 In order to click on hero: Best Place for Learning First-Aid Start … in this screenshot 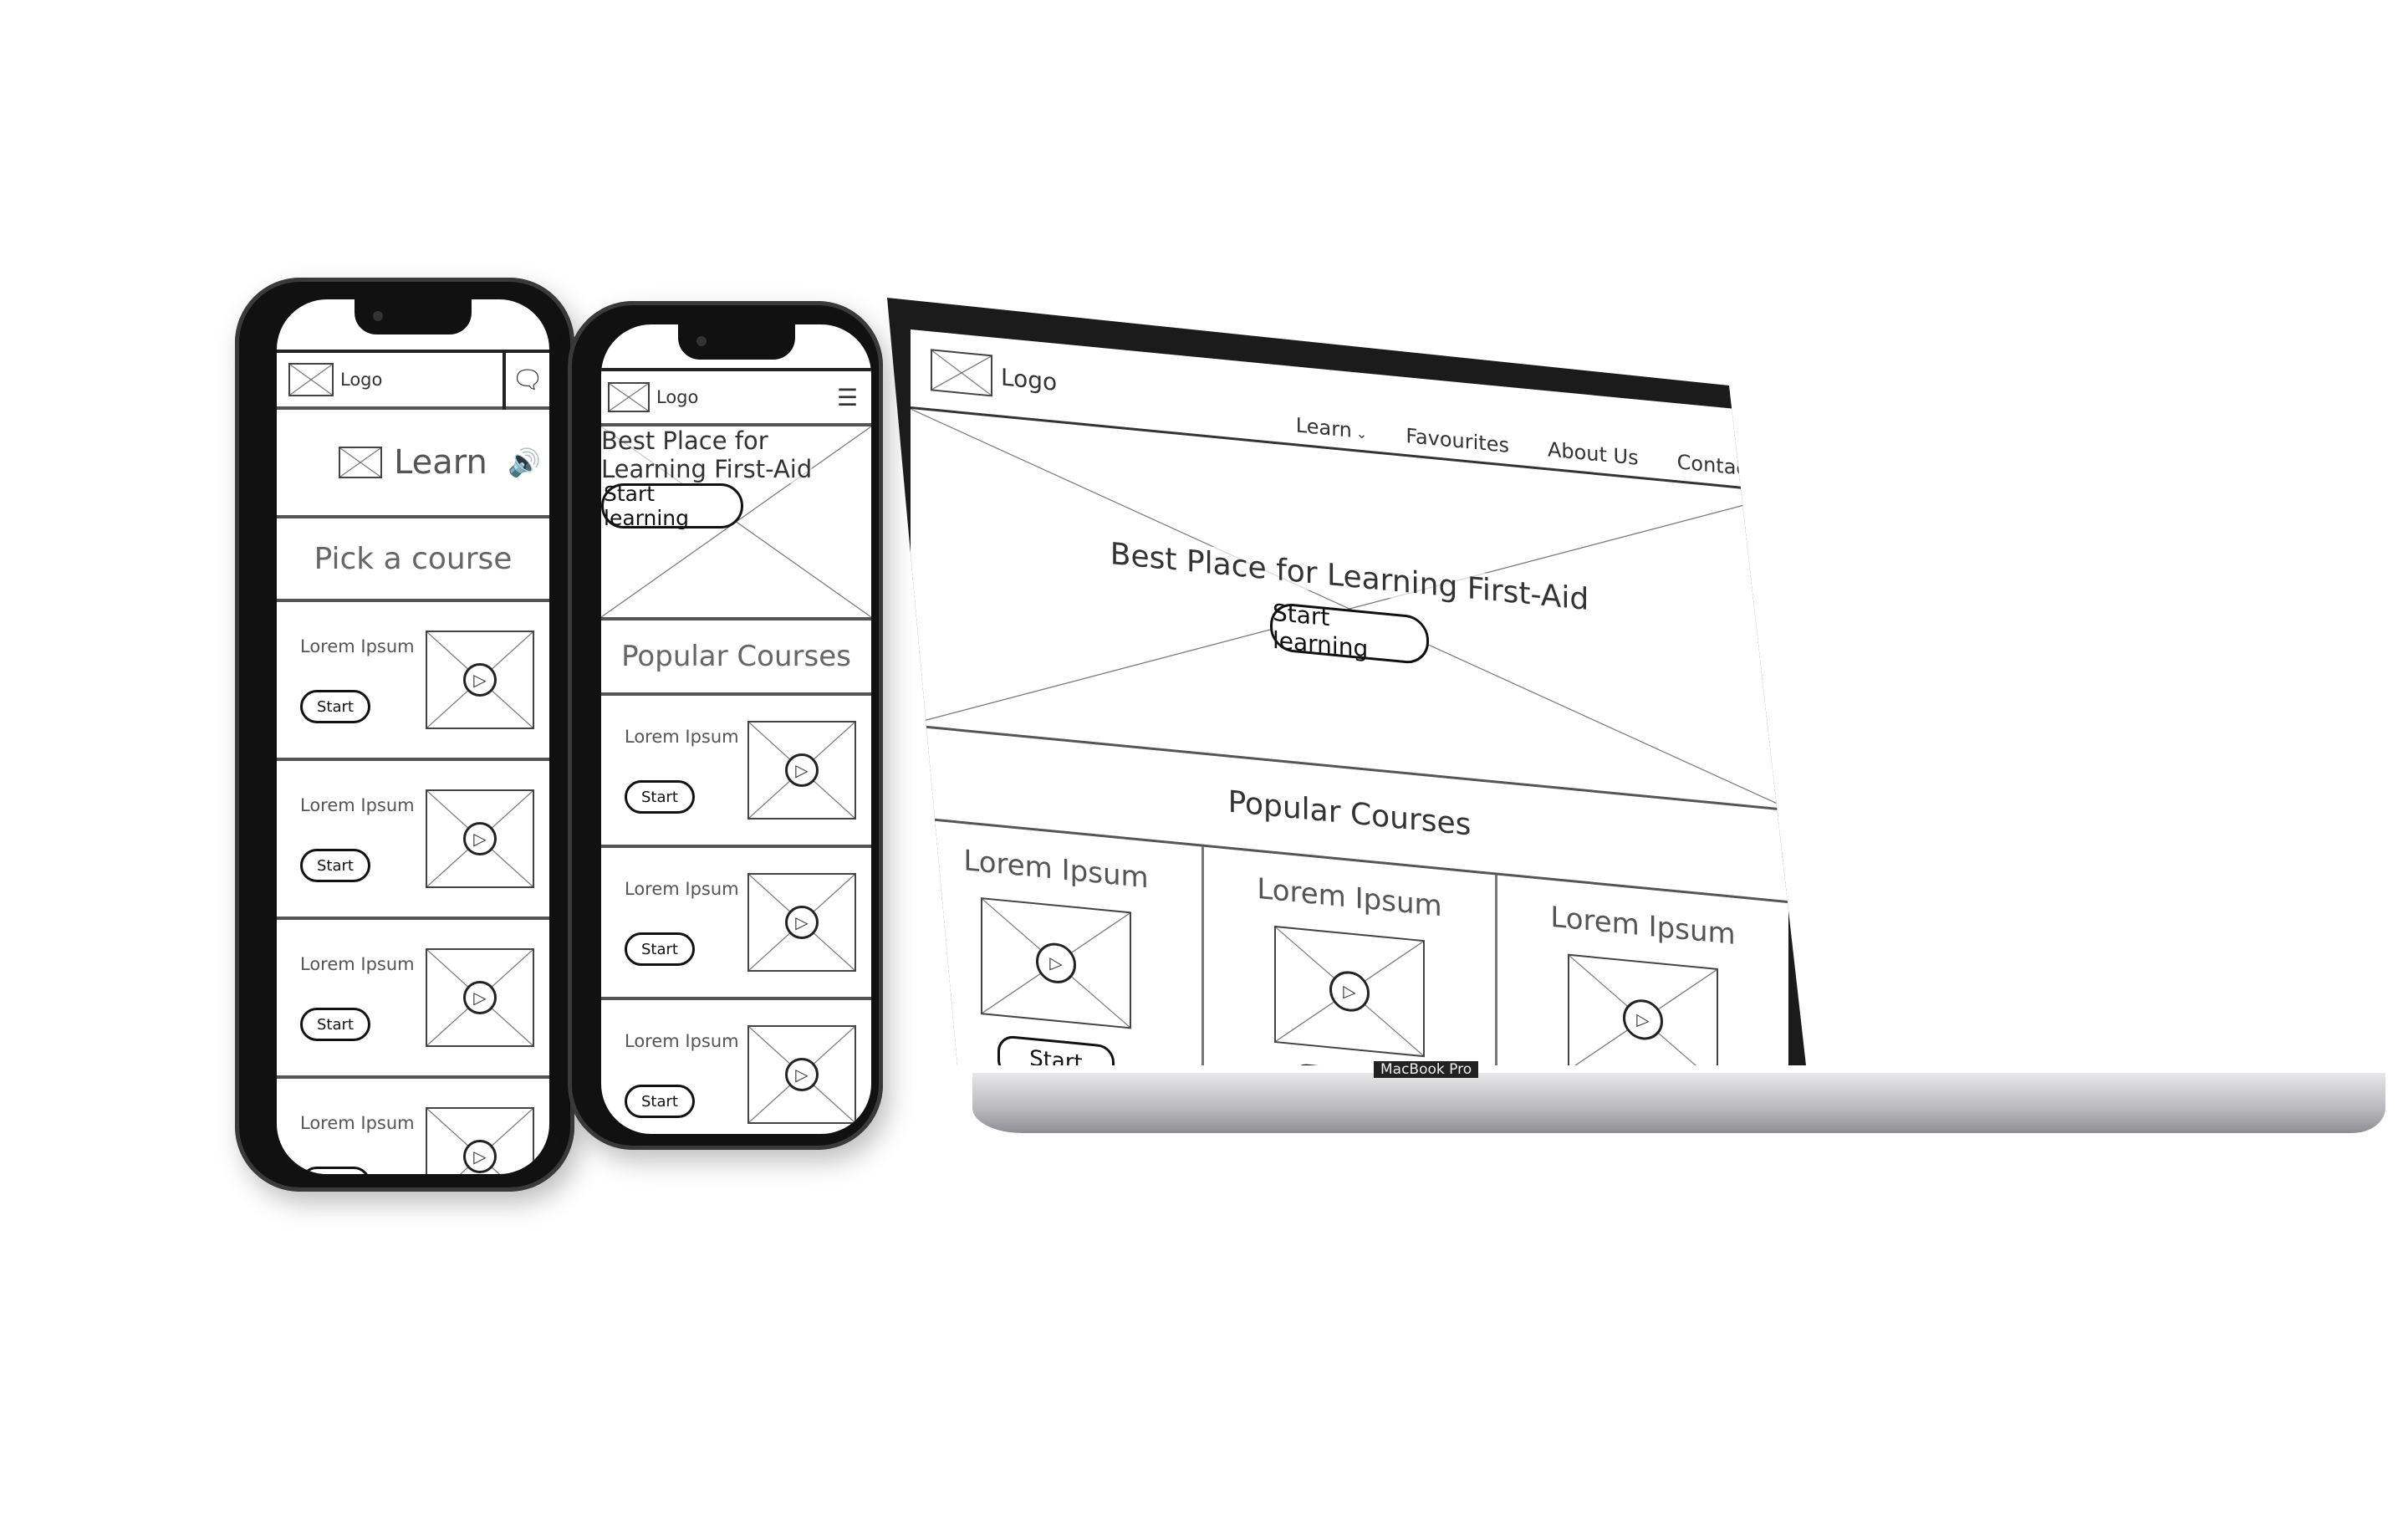, I will do `click(736, 523)`.